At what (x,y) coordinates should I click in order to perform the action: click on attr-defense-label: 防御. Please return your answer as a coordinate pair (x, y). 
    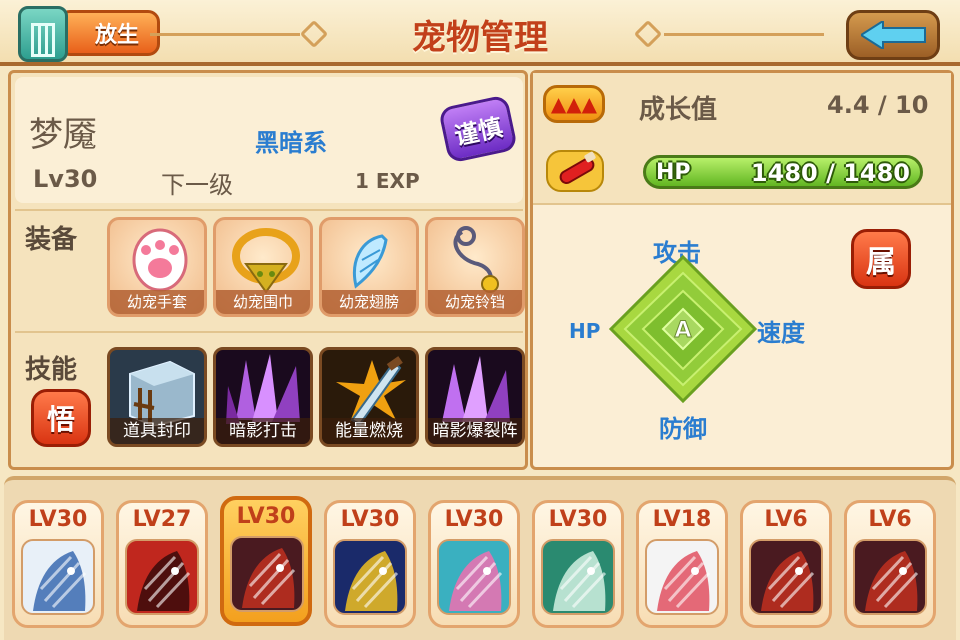
    Looking at the image, I should click on (683, 429).